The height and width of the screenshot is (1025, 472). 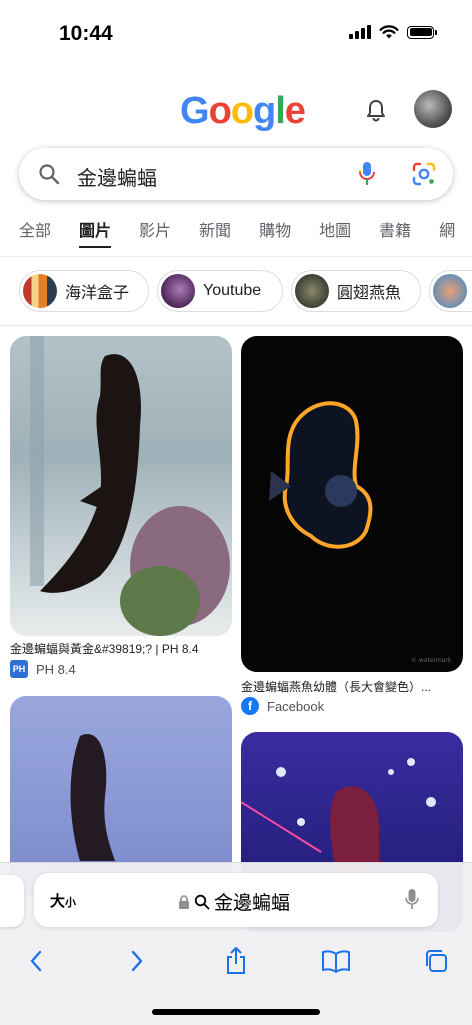 I want to click on tab-4: 購物, so click(x=275, y=236).